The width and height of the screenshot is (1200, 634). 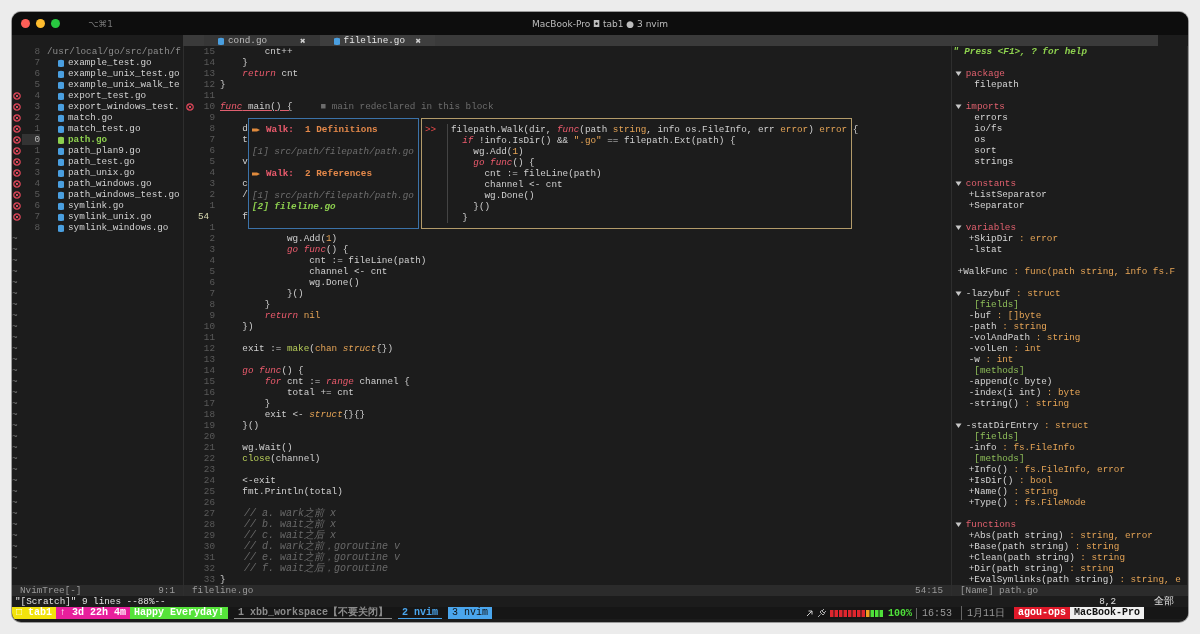 I want to click on reference-location: [2] fileline.go, so click(x=294, y=206).